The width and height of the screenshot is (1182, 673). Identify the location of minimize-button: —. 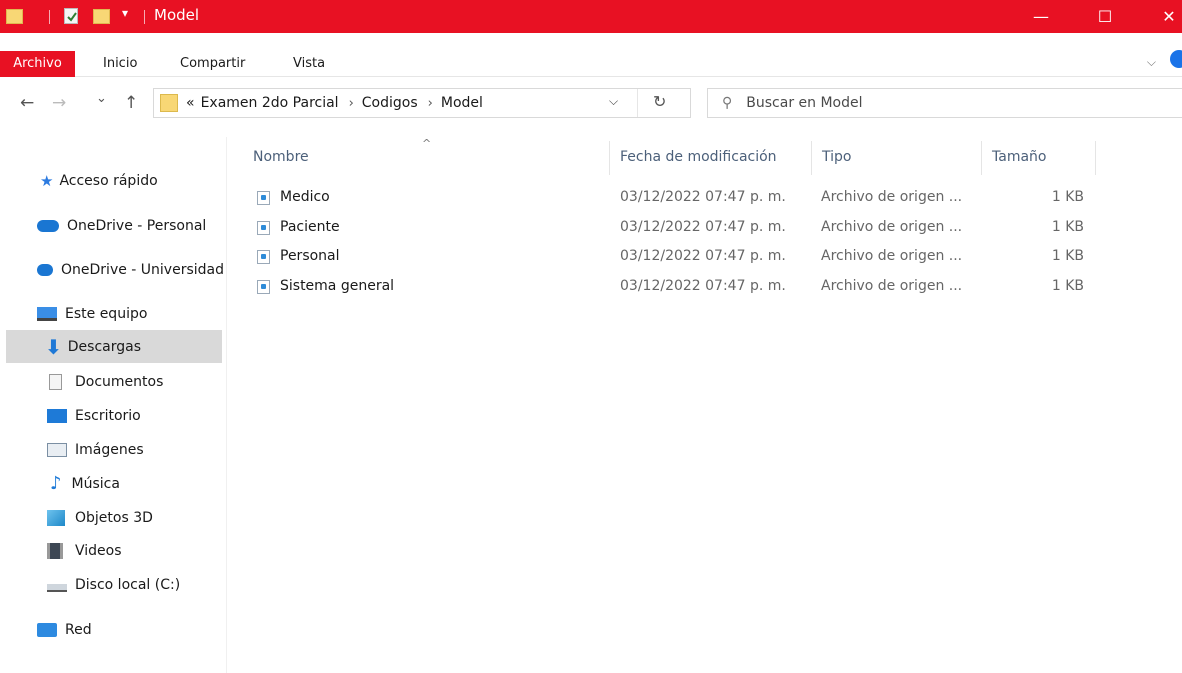
(1041, 16).